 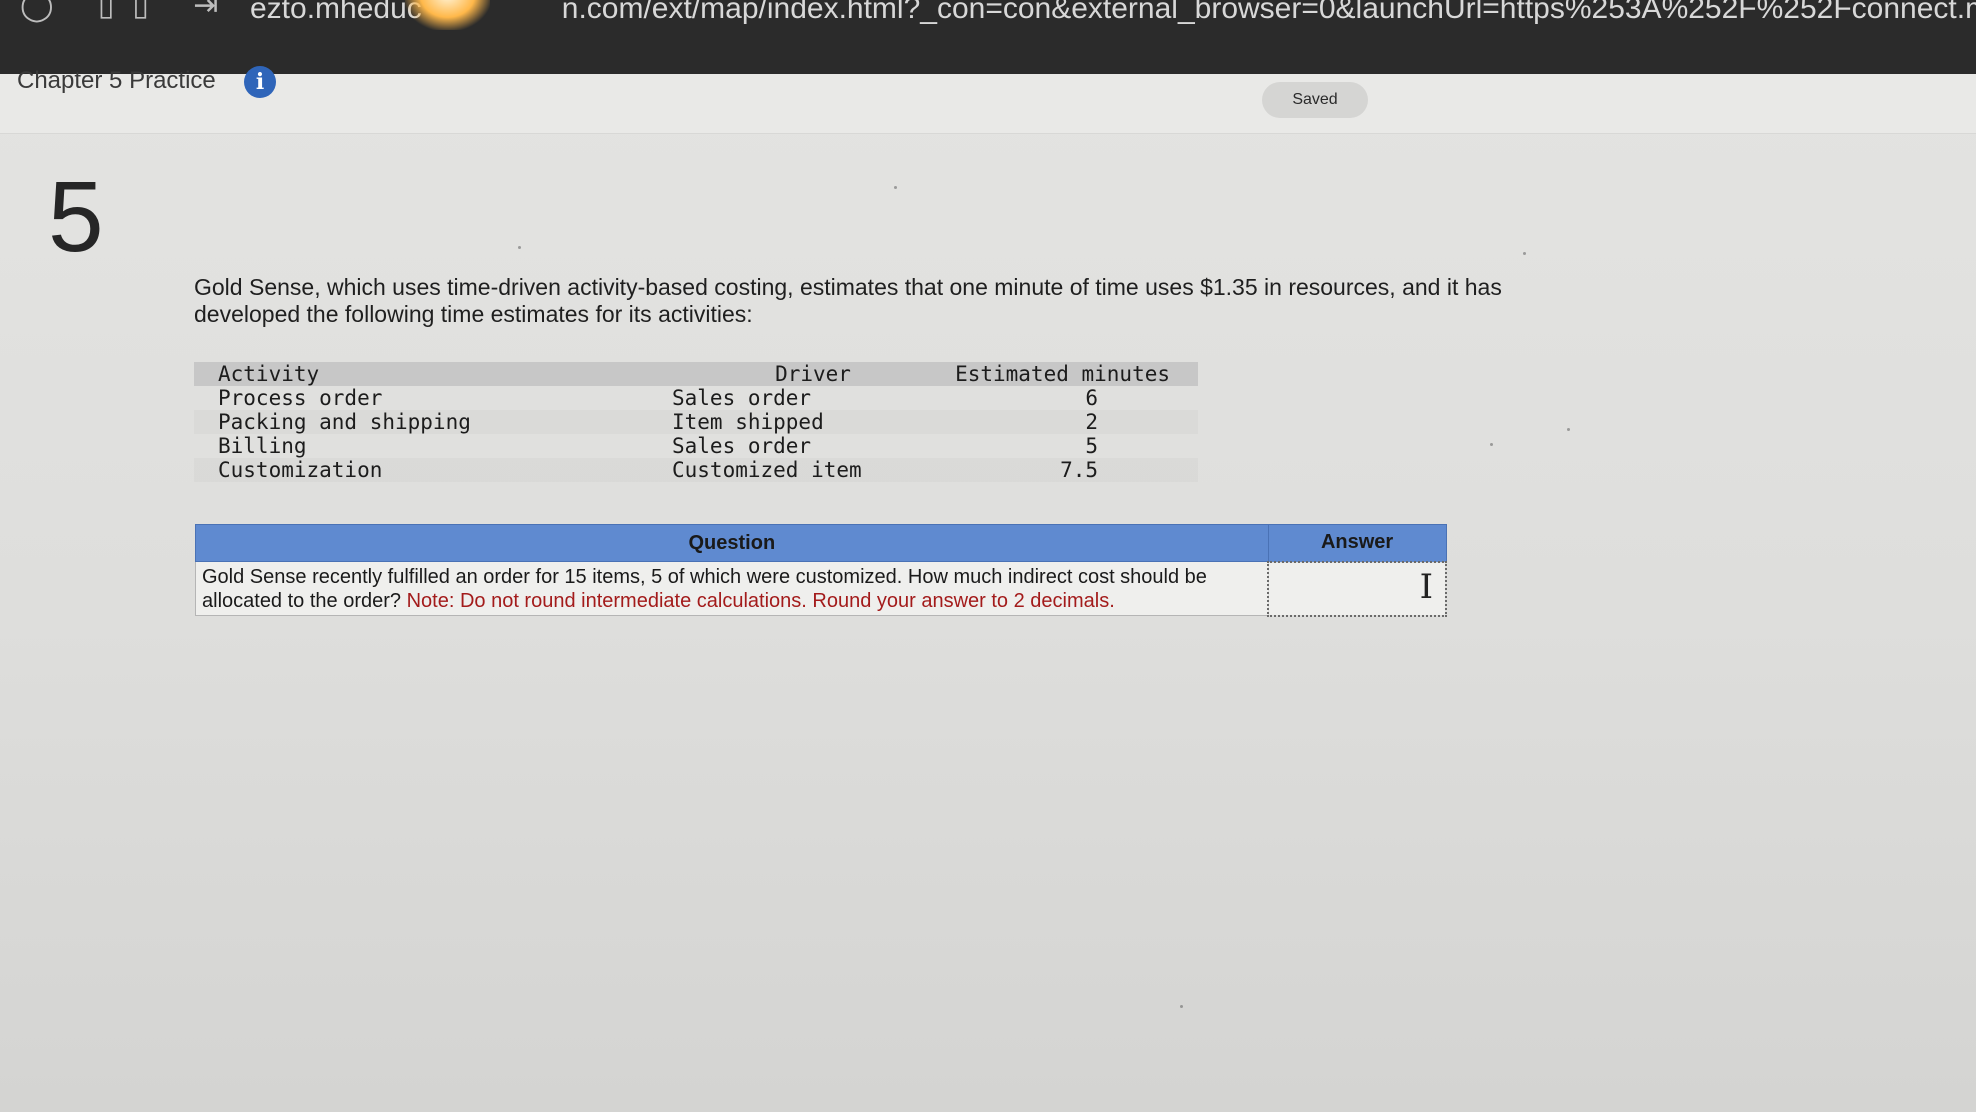 I want to click on header-activity: Activity, so click(x=269, y=374).